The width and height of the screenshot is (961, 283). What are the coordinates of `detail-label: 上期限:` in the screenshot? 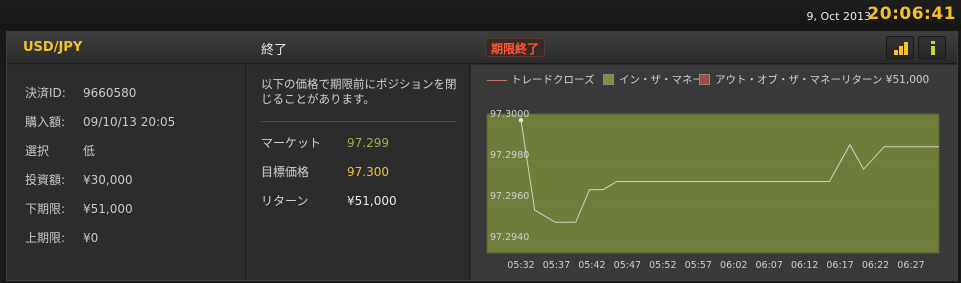 It's located at (45, 238).